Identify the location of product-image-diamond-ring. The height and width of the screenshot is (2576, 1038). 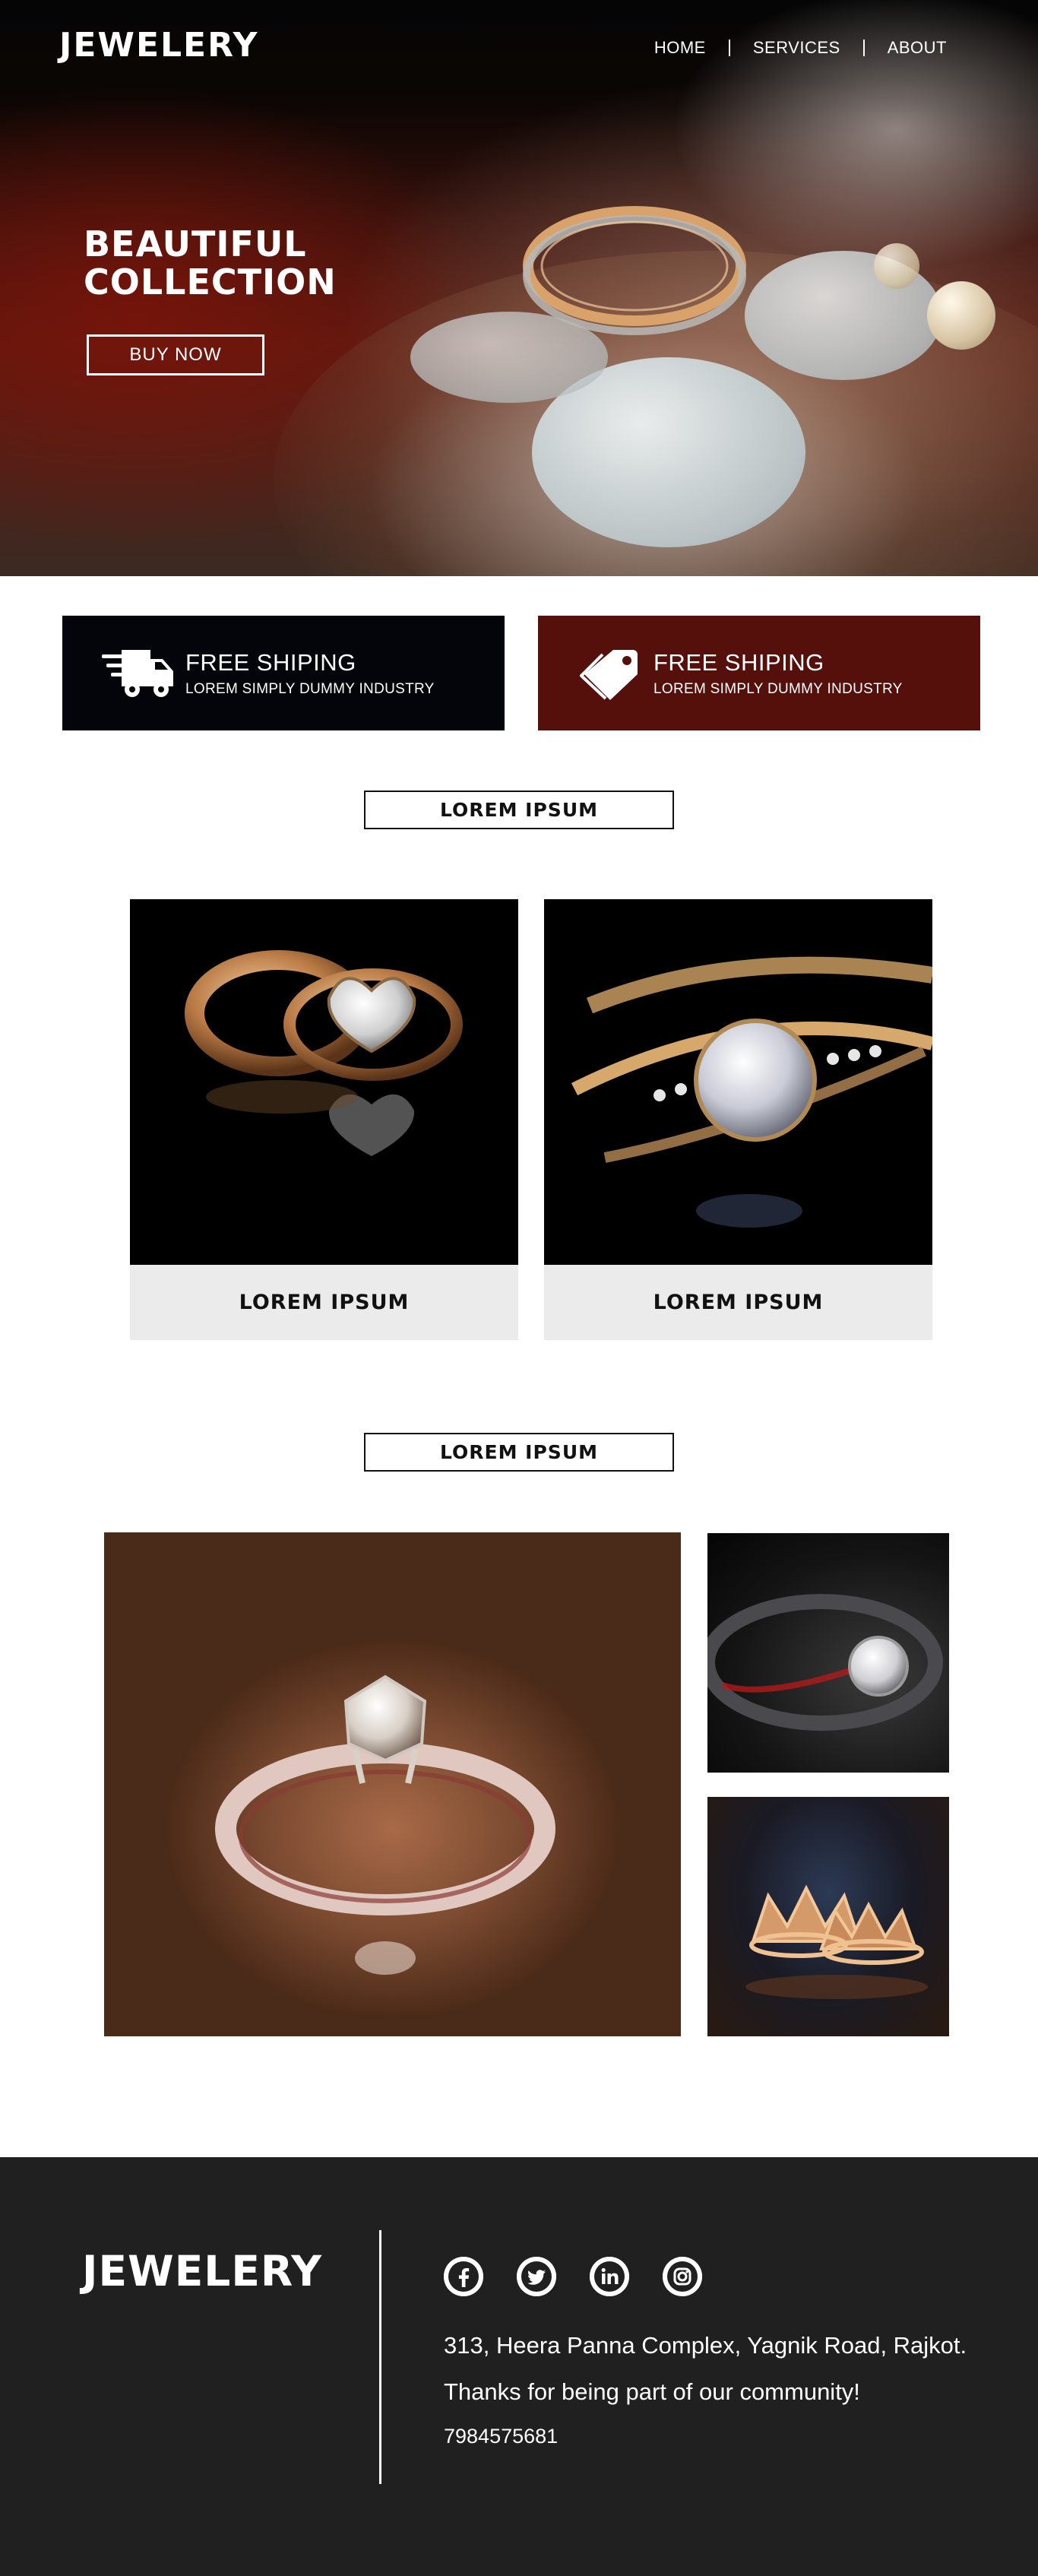
(738, 1082).